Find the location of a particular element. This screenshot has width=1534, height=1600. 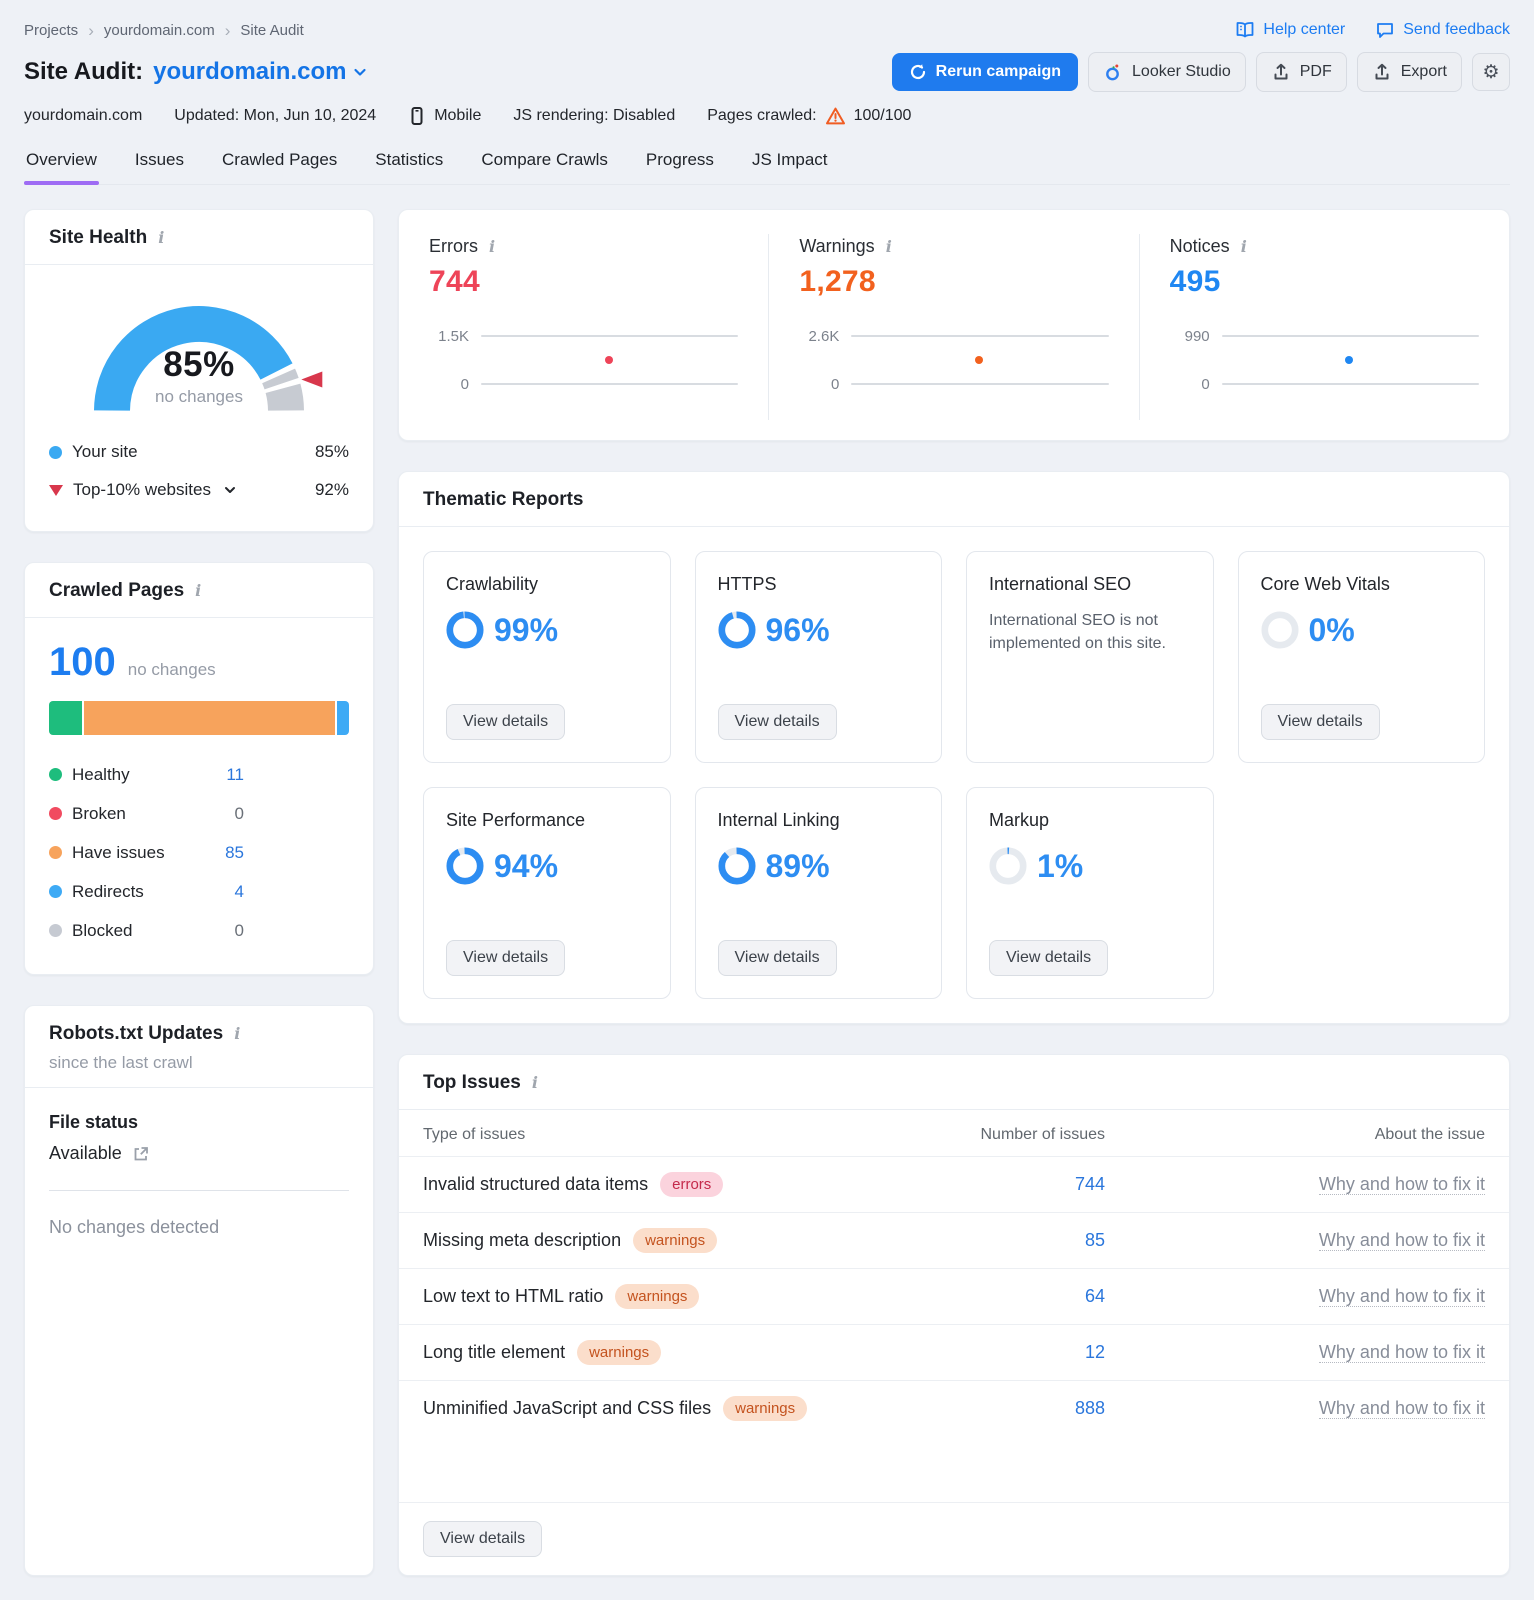

issue-count-link: 12 is located at coordinates (1025, 1352).